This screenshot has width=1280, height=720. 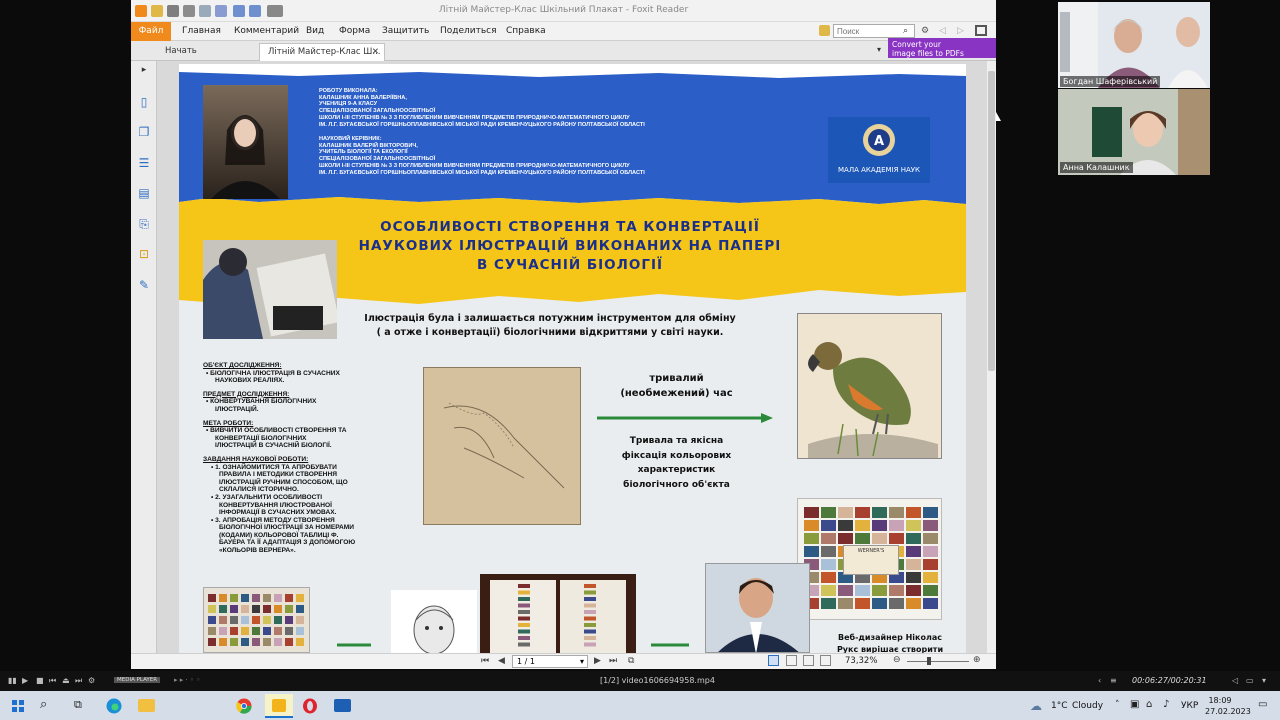 What do you see at coordinates (773, 660) in the screenshot?
I see `single-page-view-icon` at bounding box center [773, 660].